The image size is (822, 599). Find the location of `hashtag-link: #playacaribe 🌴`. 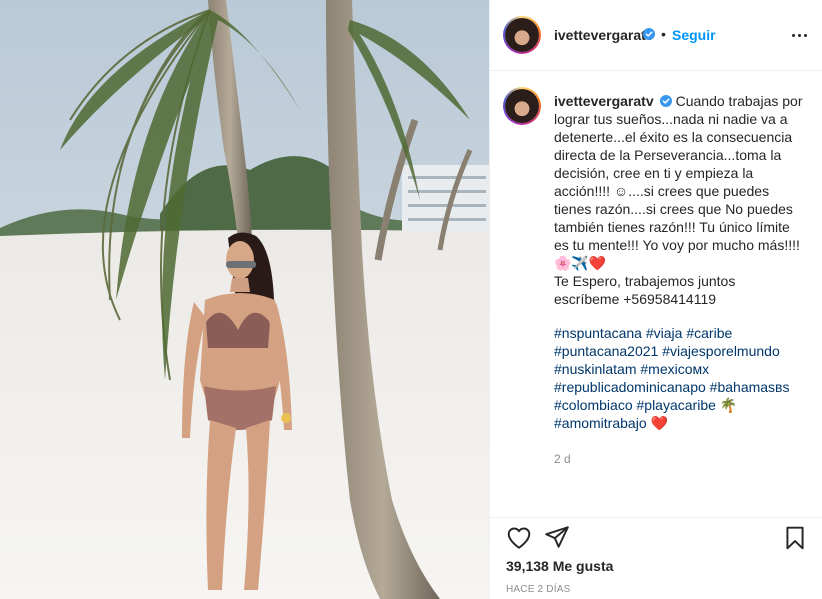

hashtag-link: #playacaribe 🌴 is located at coordinates (687, 405).